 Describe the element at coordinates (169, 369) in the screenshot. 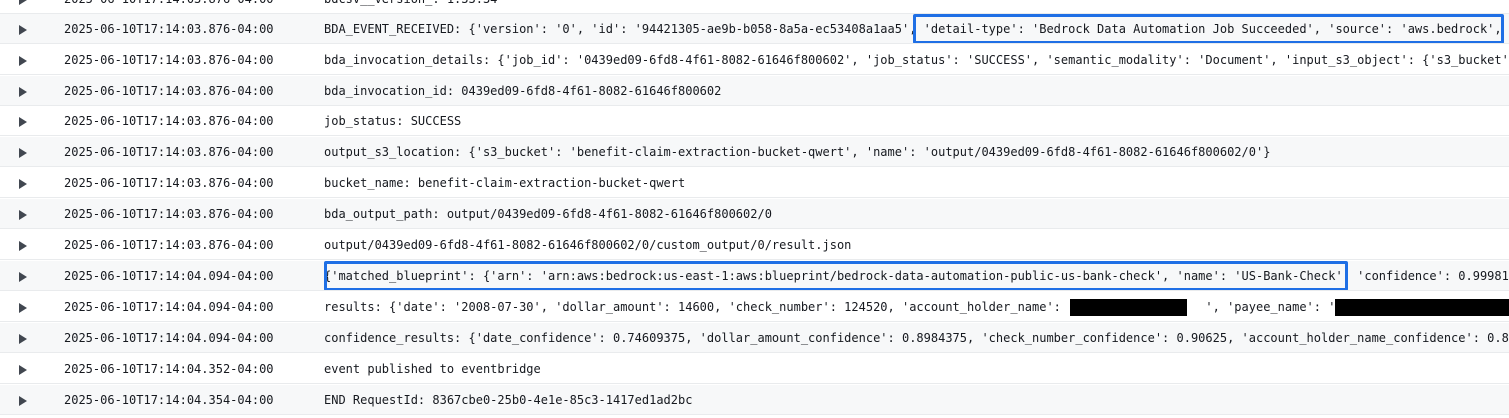

I see `log-timestamp: 2025-06-10T17:14:04.352-04:00` at that location.